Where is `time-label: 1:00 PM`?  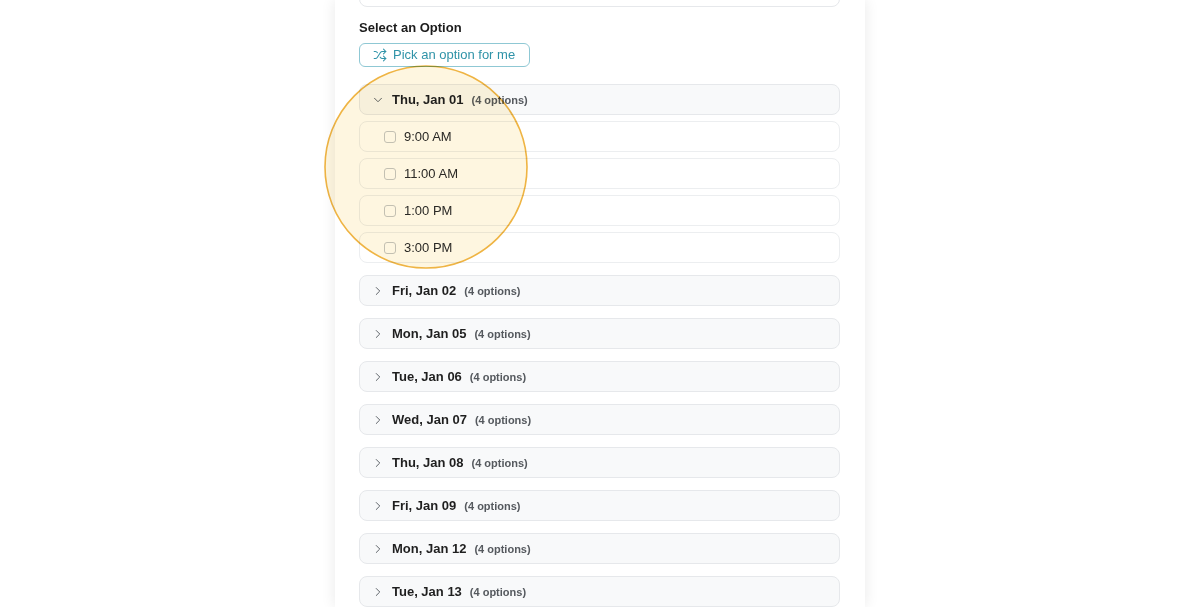 time-label: 1:00 PM is located at coordinates (428, 210).